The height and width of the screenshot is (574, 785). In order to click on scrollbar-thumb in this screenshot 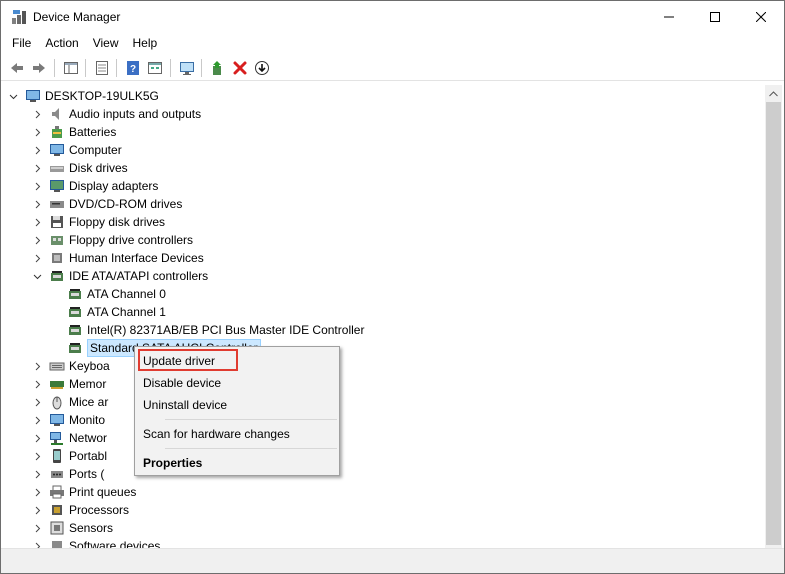, I will do `click(773, 323)`.